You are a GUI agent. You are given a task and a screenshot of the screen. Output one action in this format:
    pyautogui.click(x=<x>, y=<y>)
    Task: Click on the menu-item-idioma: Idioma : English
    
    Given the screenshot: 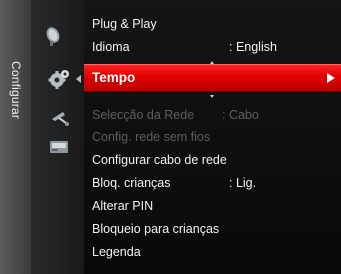 What is the action you would take?
    pyautogui.click(x=212, y=47)
    